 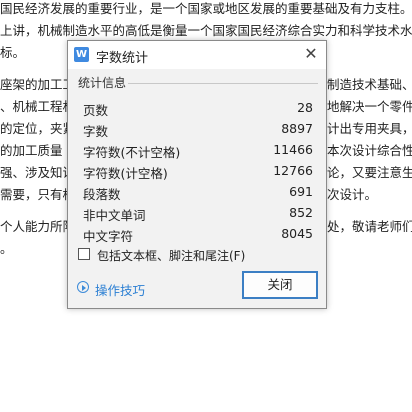 What do you see at coordinates (198, 150) in the screenshot?
I see `stat-row: 字符数(不计空格) 11466` at bounding box center [198, 150].